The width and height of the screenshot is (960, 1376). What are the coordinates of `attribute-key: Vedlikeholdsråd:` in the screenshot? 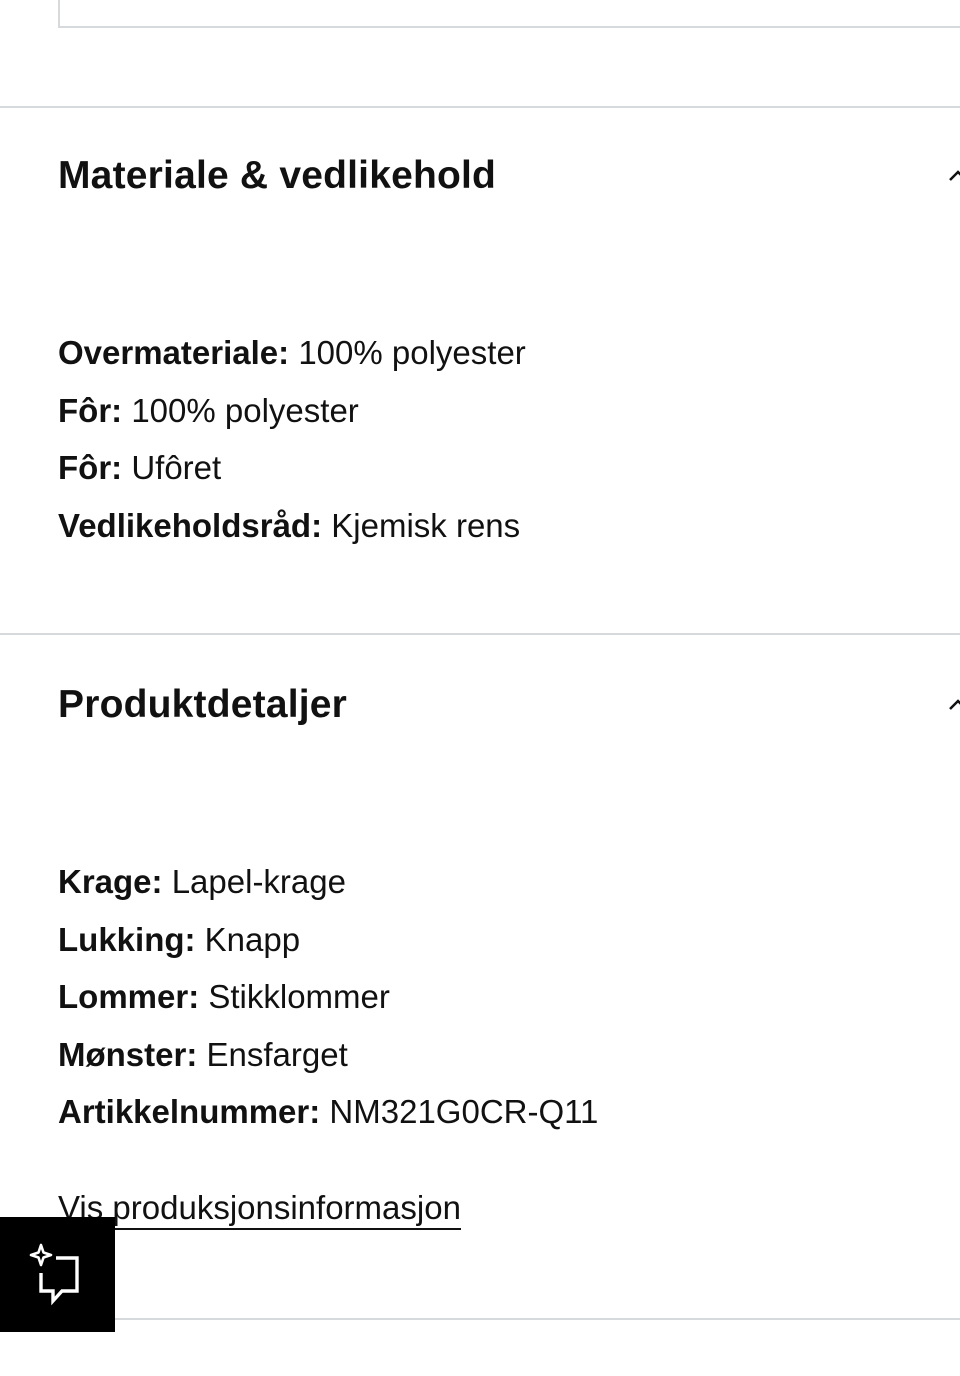 It's located at (190, 525).